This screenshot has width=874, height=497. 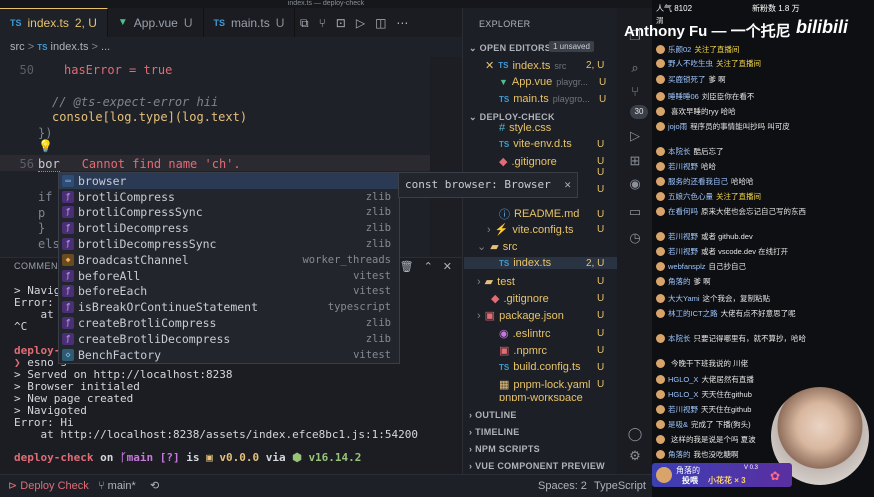 What do you see at coordinates (54, 22) in the screenshot?
I see `tab-index-ts: TS index.ts 2, U` at bounding box center [54, 22].